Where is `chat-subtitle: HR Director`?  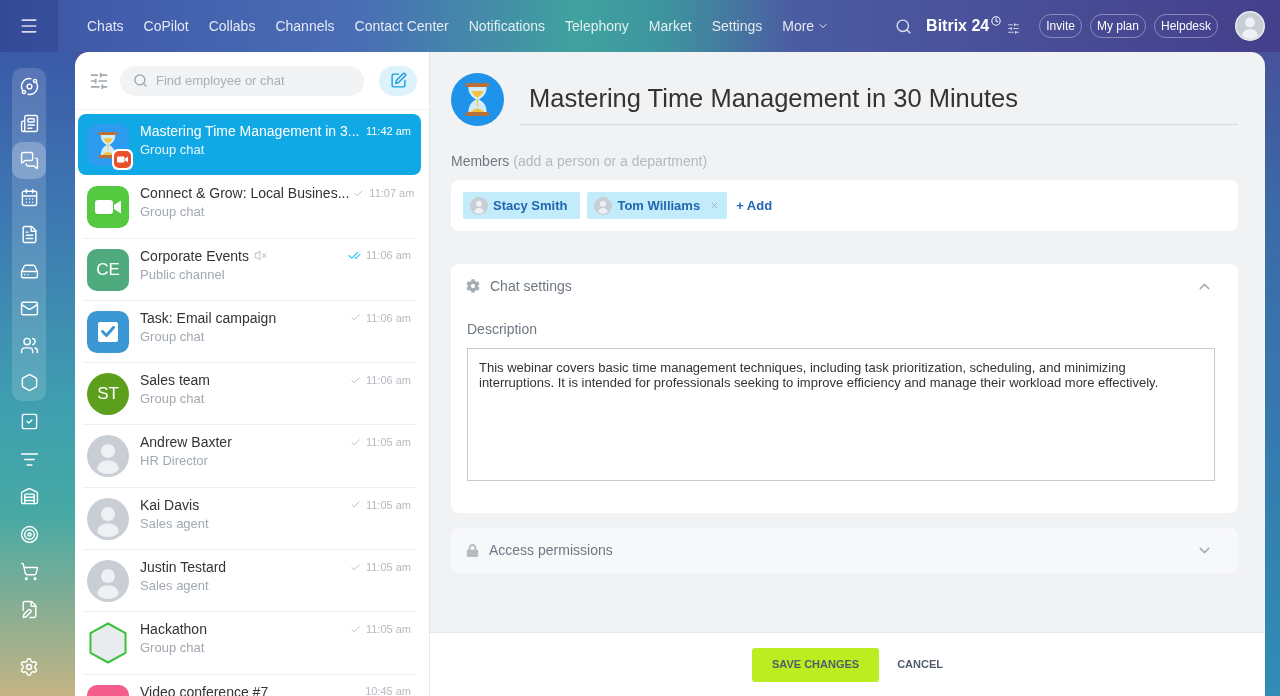
chat-subtitle: HR Director is located at coordinates (174, 461).